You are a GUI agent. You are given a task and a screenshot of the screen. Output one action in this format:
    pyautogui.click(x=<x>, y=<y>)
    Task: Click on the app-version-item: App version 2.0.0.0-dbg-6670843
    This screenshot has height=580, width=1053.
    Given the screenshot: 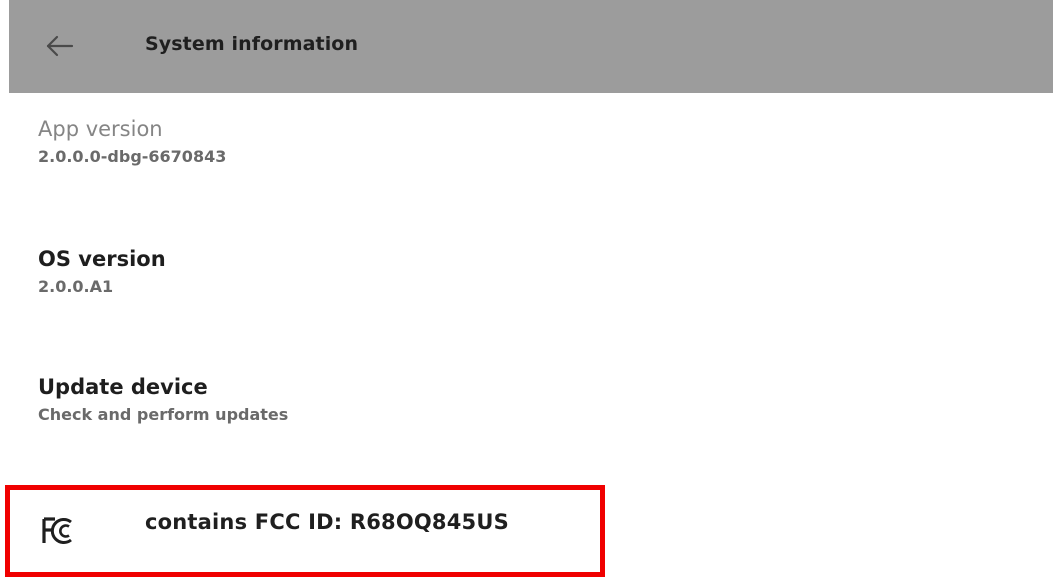 What is the action you would take?
    pyautogui.click(x=388, y=141)
    